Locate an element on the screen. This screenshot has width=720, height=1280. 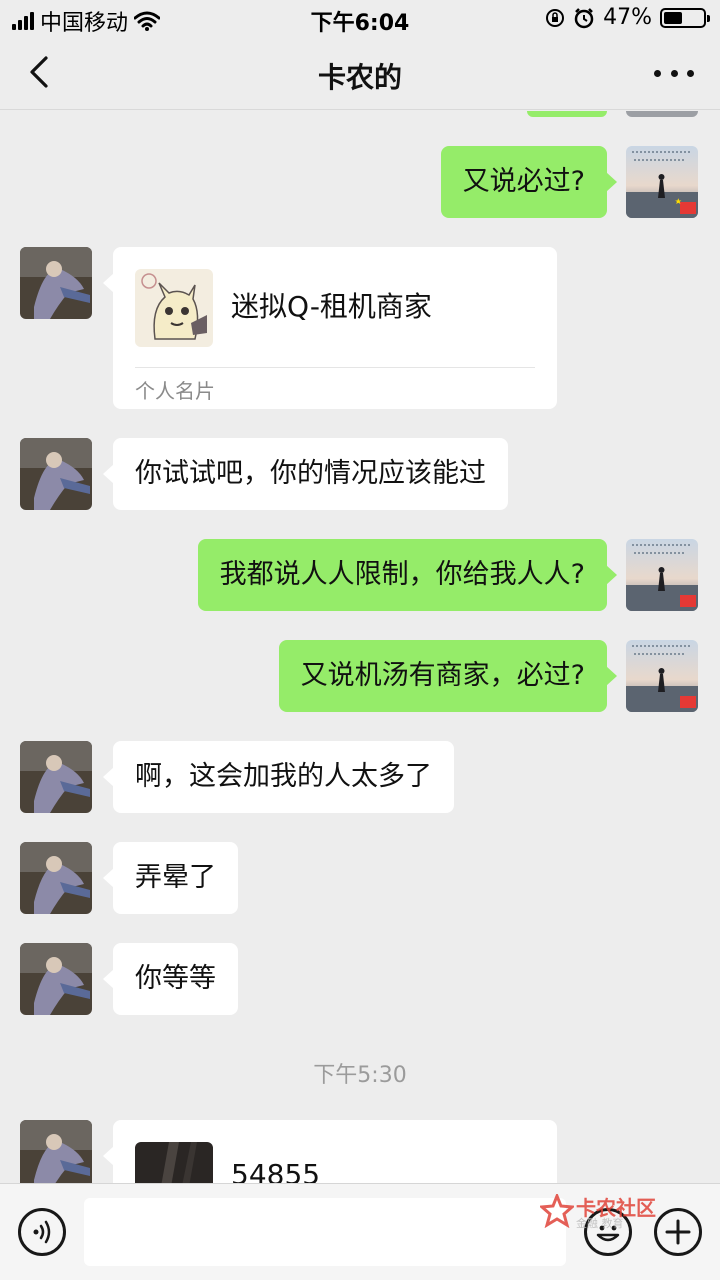
nav-bar: 卡农的 is located at coordinates (360, 73).